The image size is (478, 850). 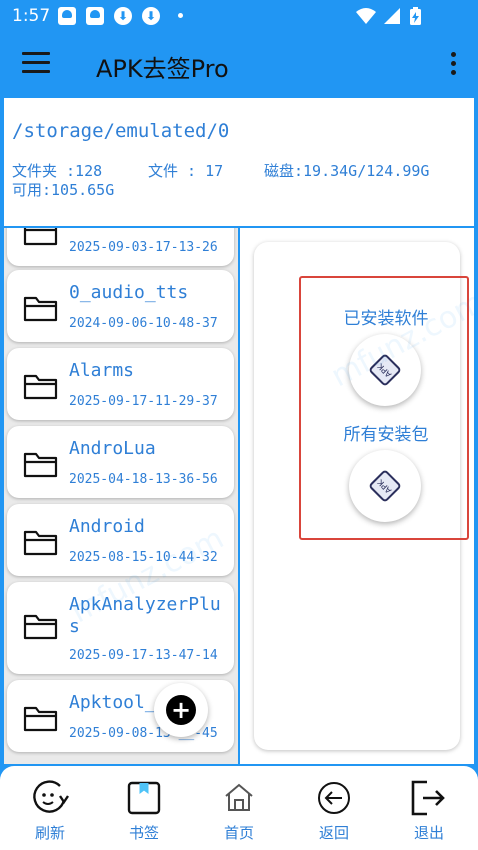 What do you see at coordinates (120, 131) in the screenshot?
I see `current-path: /storage/emulated/0` at bounding box center [120, 131].